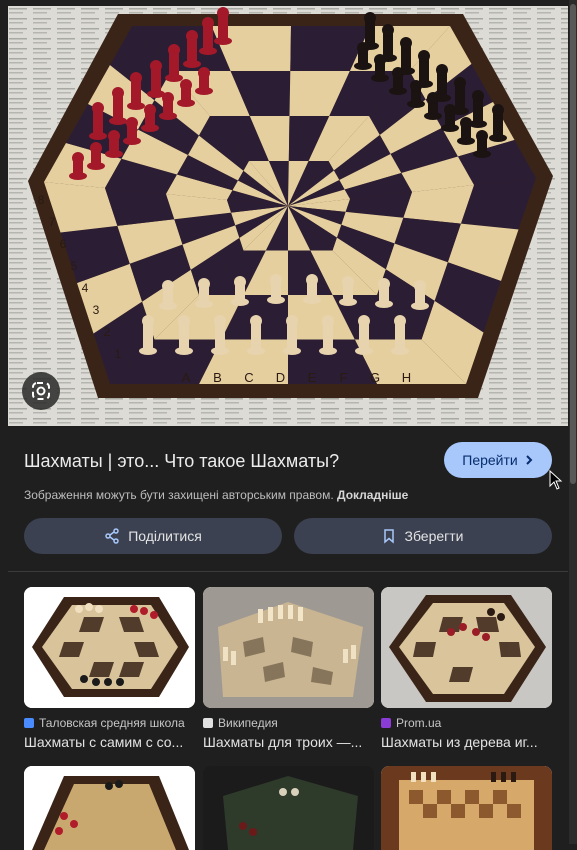  I want to click on source-name: Таловская средняя школа, so click(112, 723).